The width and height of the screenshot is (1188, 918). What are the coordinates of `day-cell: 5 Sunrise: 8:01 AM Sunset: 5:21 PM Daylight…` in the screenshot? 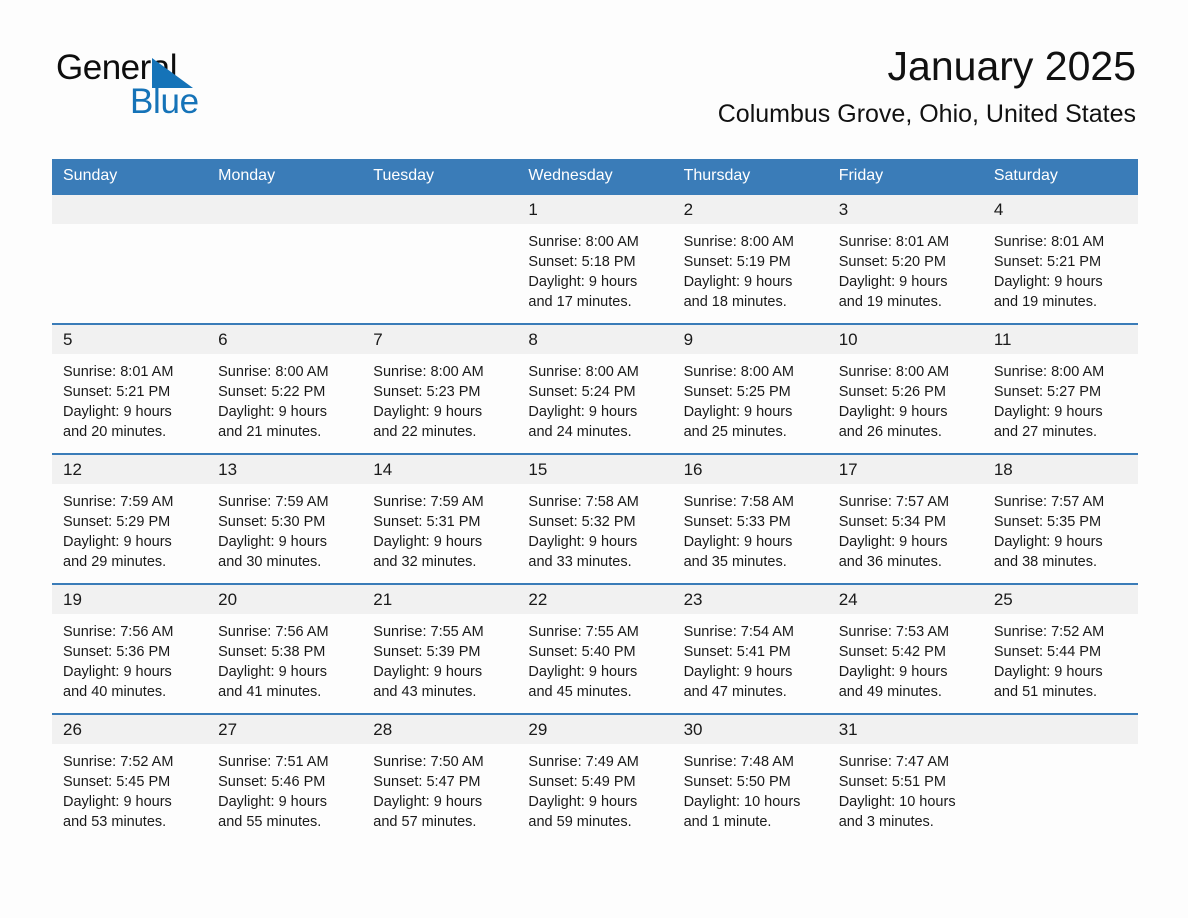 It's located at (130, 388).